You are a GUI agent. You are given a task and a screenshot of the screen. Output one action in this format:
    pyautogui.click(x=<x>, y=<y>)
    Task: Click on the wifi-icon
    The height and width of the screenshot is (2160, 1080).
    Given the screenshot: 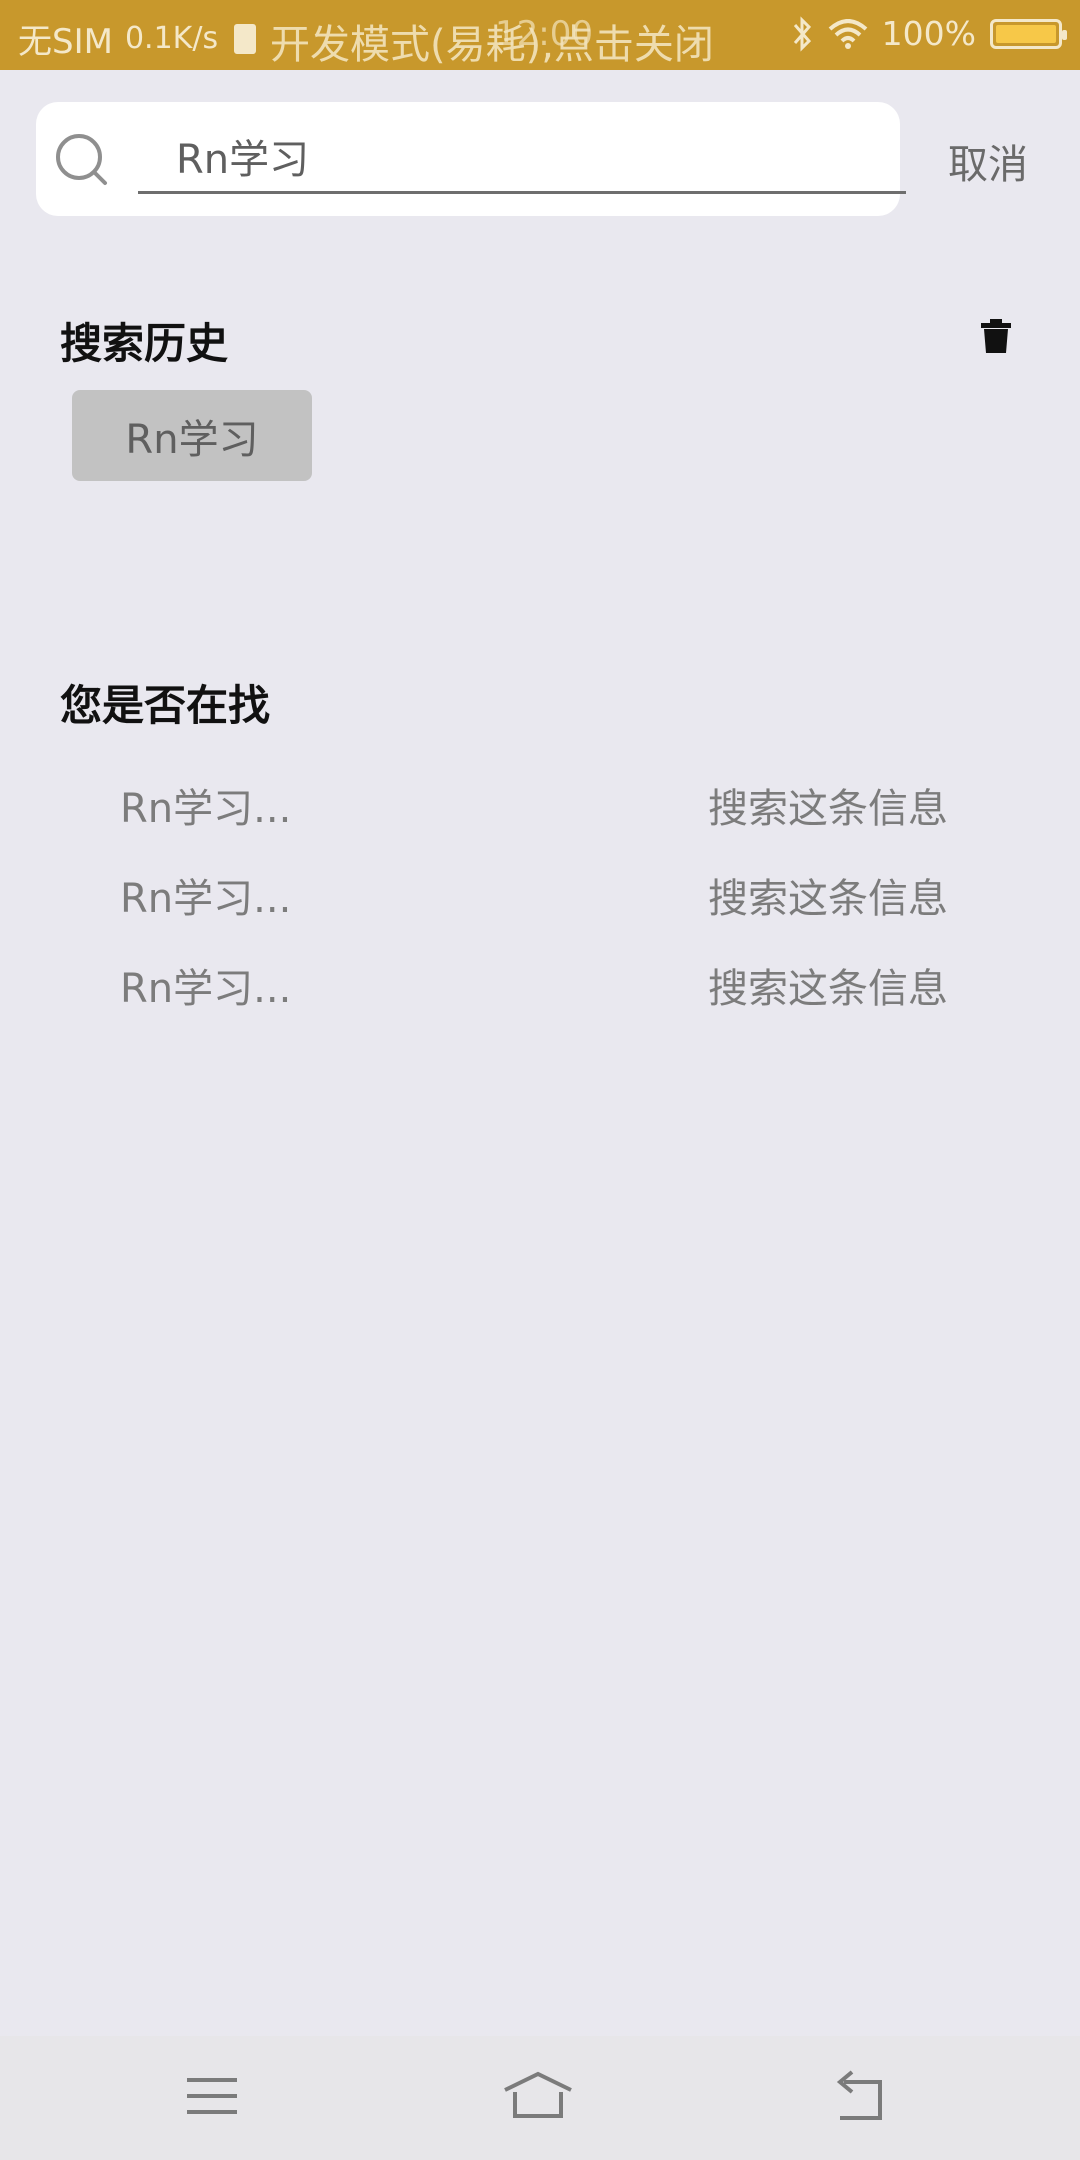 What is the action you would take?
    pyautogui.click(x=847, y=33)
    